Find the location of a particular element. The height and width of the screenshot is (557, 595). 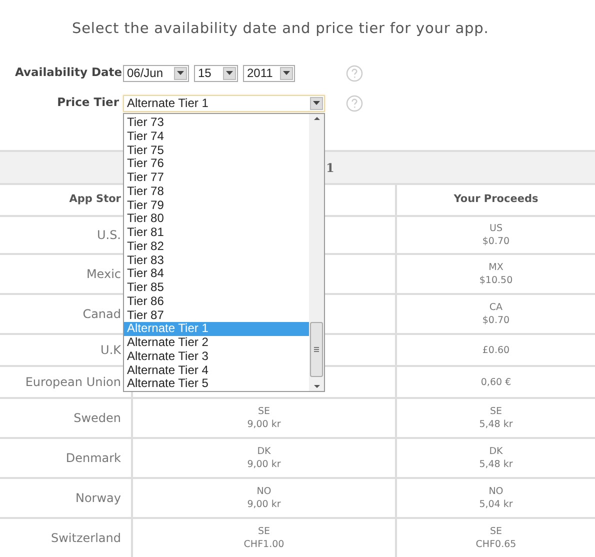

price-value: NO 5,04 kr is located at coordinates (496, 498).